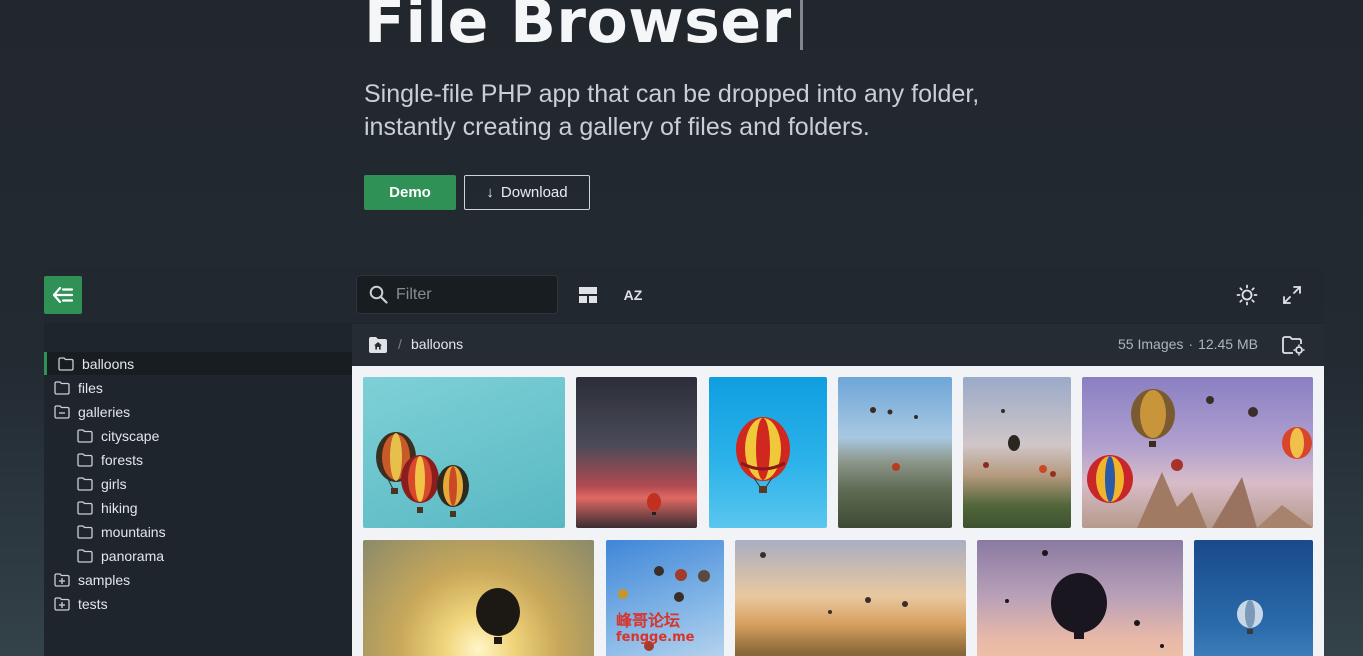 Image resolution: width=1363 pixels, height=656 pixels. I want to click on sidebar-item-label: samples, so click(104, 579).